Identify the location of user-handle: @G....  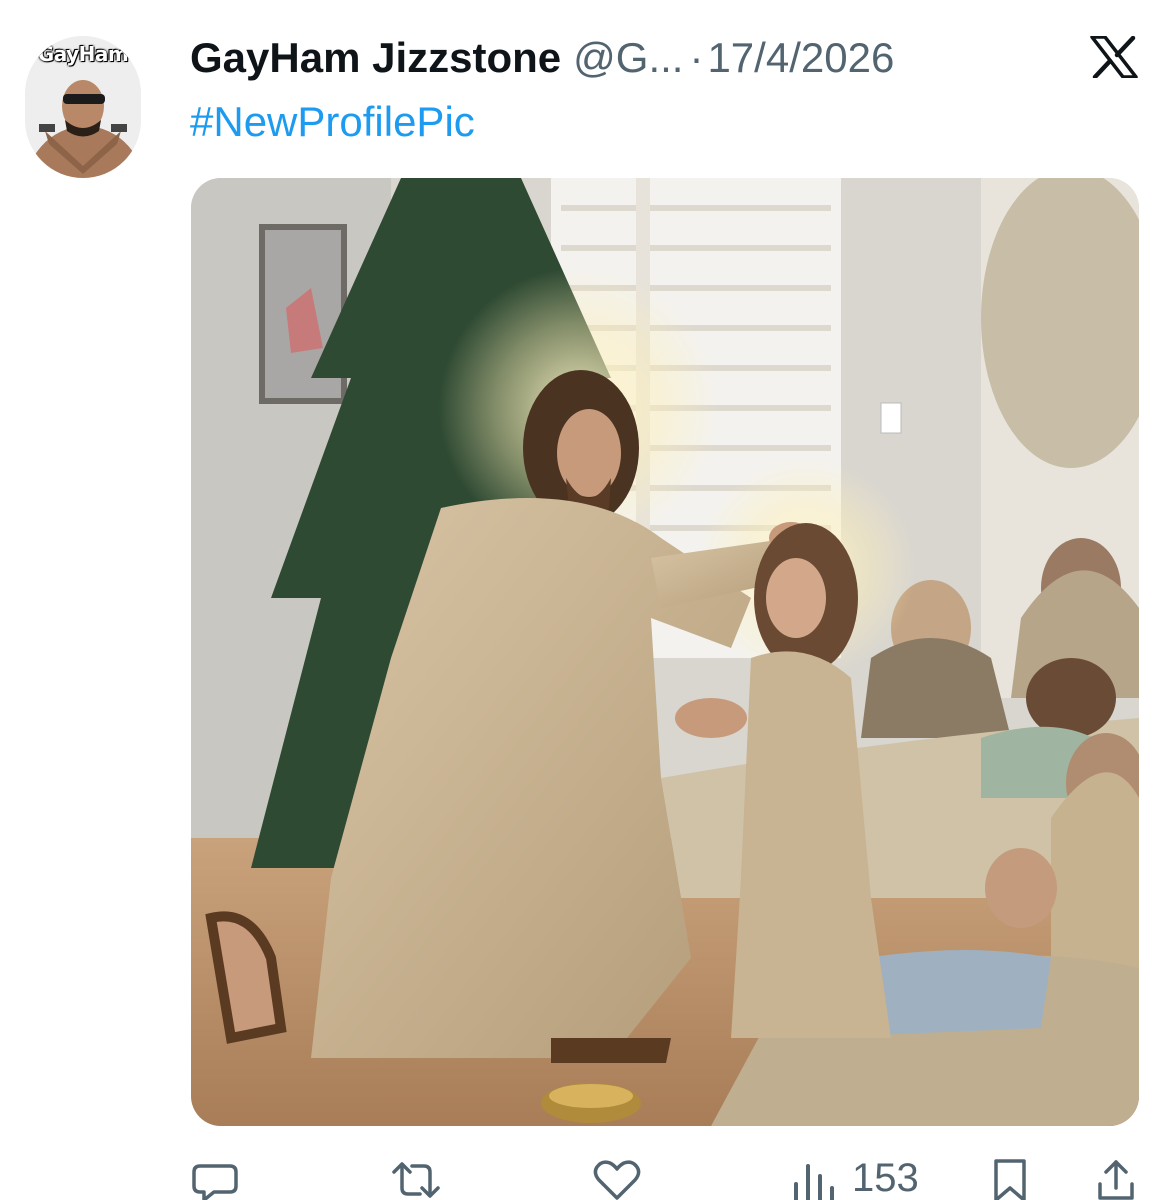
(628, 58).